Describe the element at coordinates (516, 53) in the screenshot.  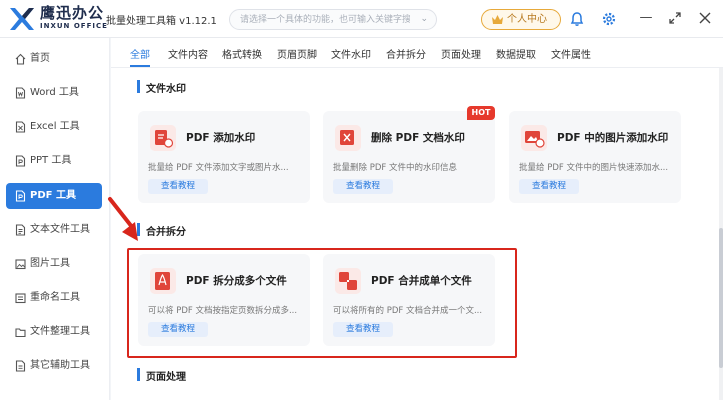
I see `tab-data-extract: 数据提取` at that location.